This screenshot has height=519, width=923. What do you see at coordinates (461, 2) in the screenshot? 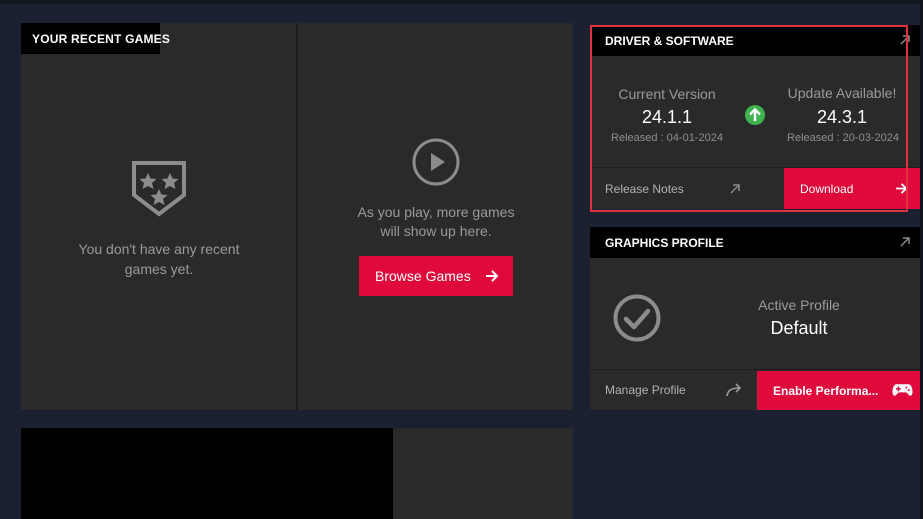
I see `top-bar` at bounding box center [461, 2].